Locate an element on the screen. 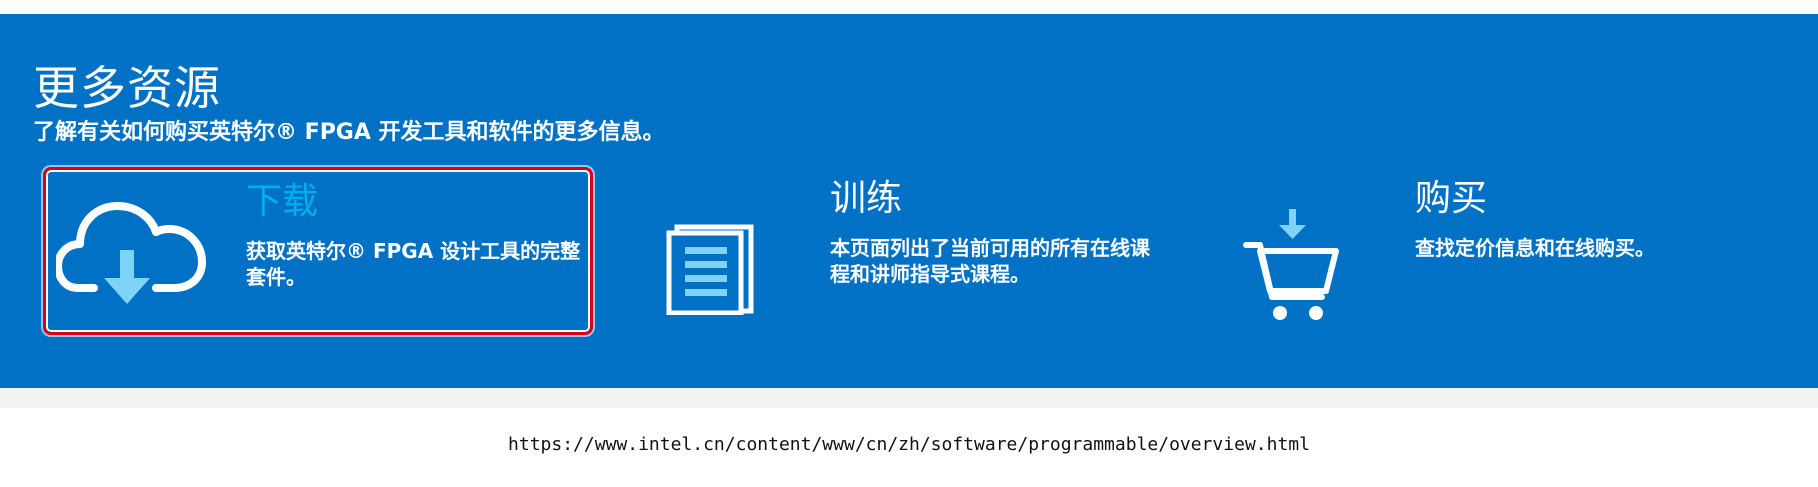 The height and width of the screenshot is (487, 1818). section-subtitle: 了解有关如何购买英特尔® FPGA 开发工具和软件的更多信息。 is located at coordinates (349, 132).